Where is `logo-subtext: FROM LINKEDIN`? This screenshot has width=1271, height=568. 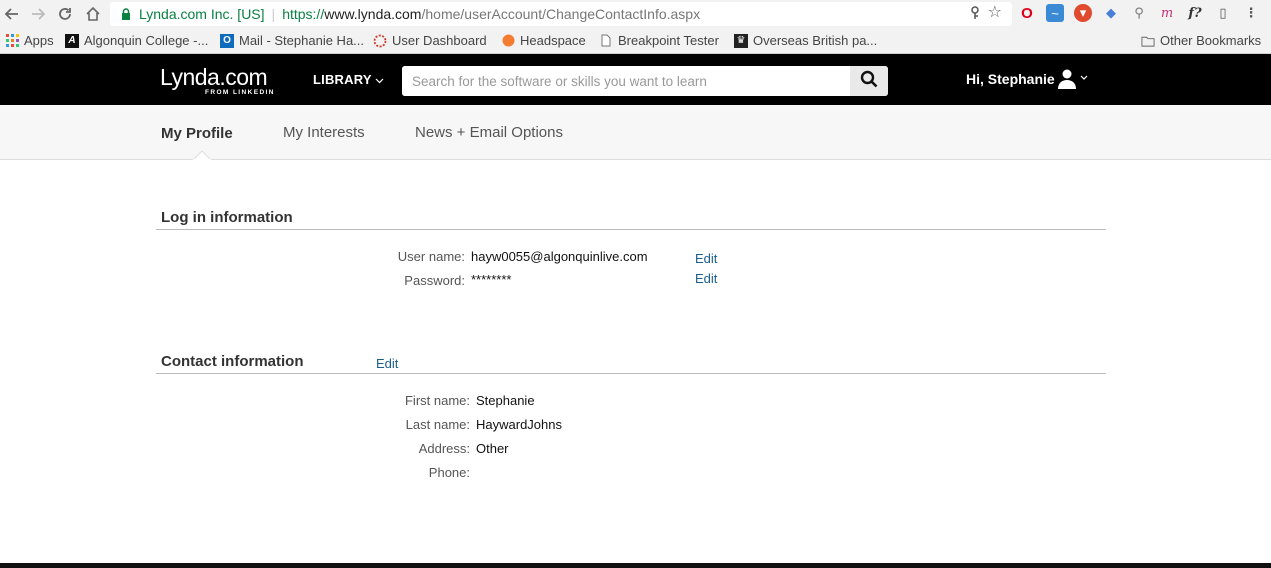 logo-subtext: FROM LINKEDIN is located at coordinates (240, 92).